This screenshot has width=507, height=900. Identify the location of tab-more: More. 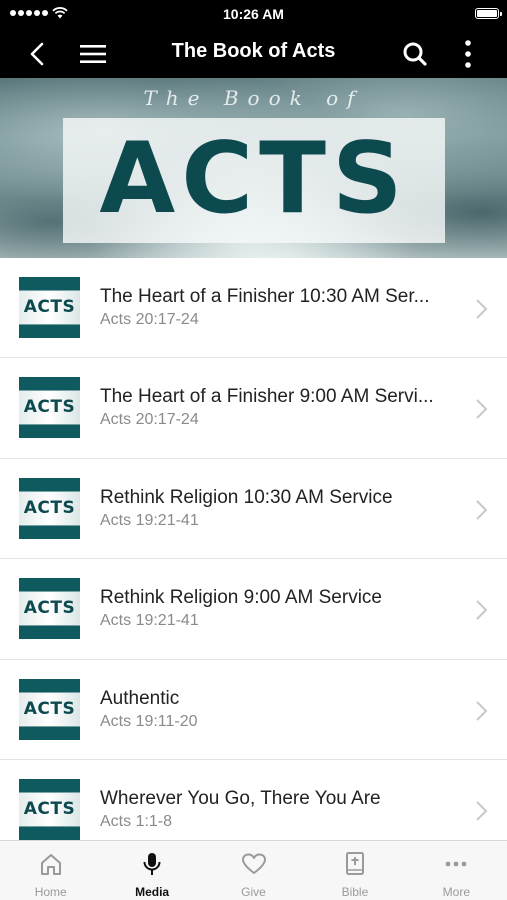
(456, 870).